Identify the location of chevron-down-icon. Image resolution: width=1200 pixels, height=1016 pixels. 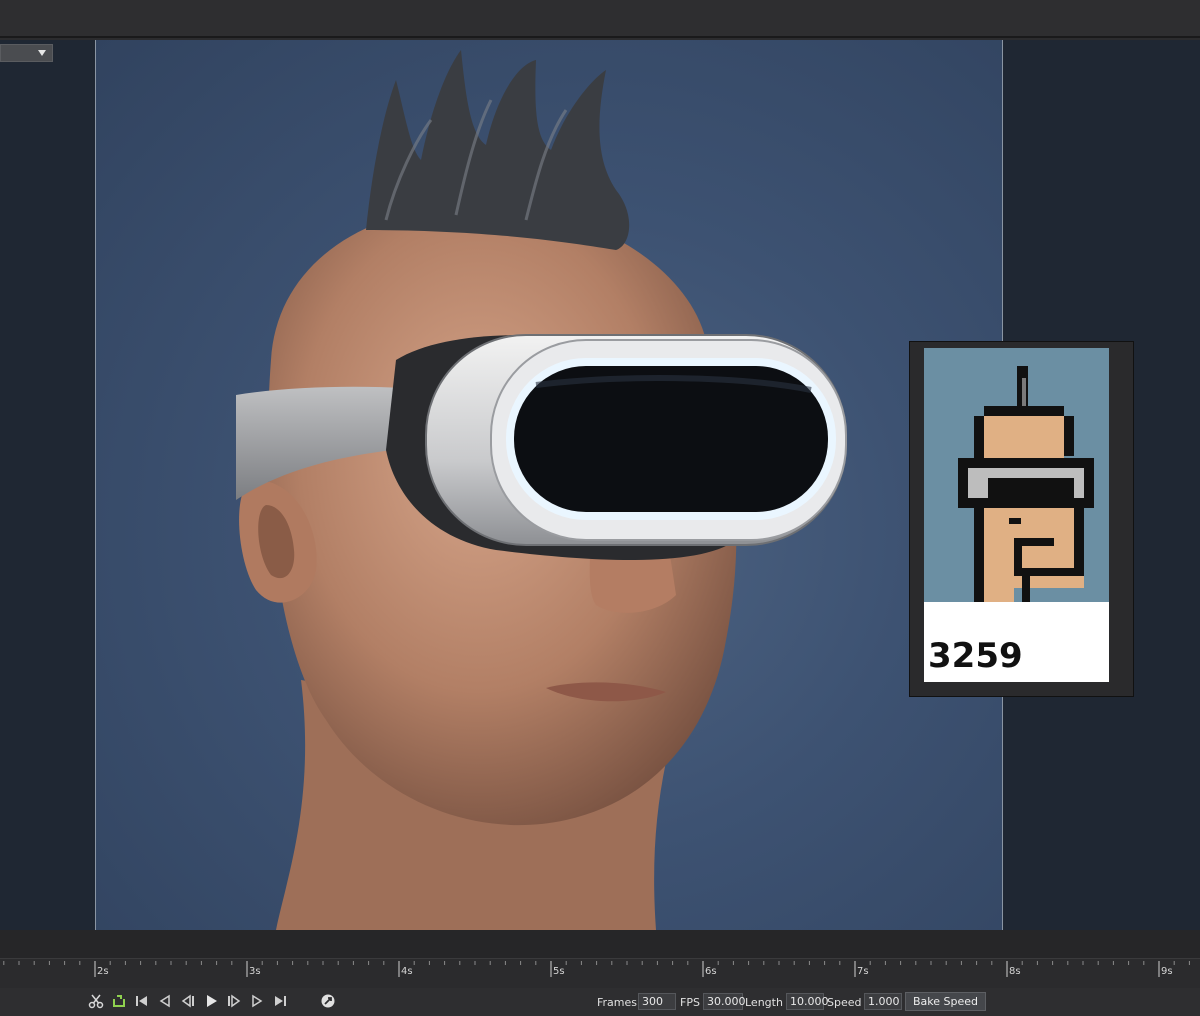
(42, 53).